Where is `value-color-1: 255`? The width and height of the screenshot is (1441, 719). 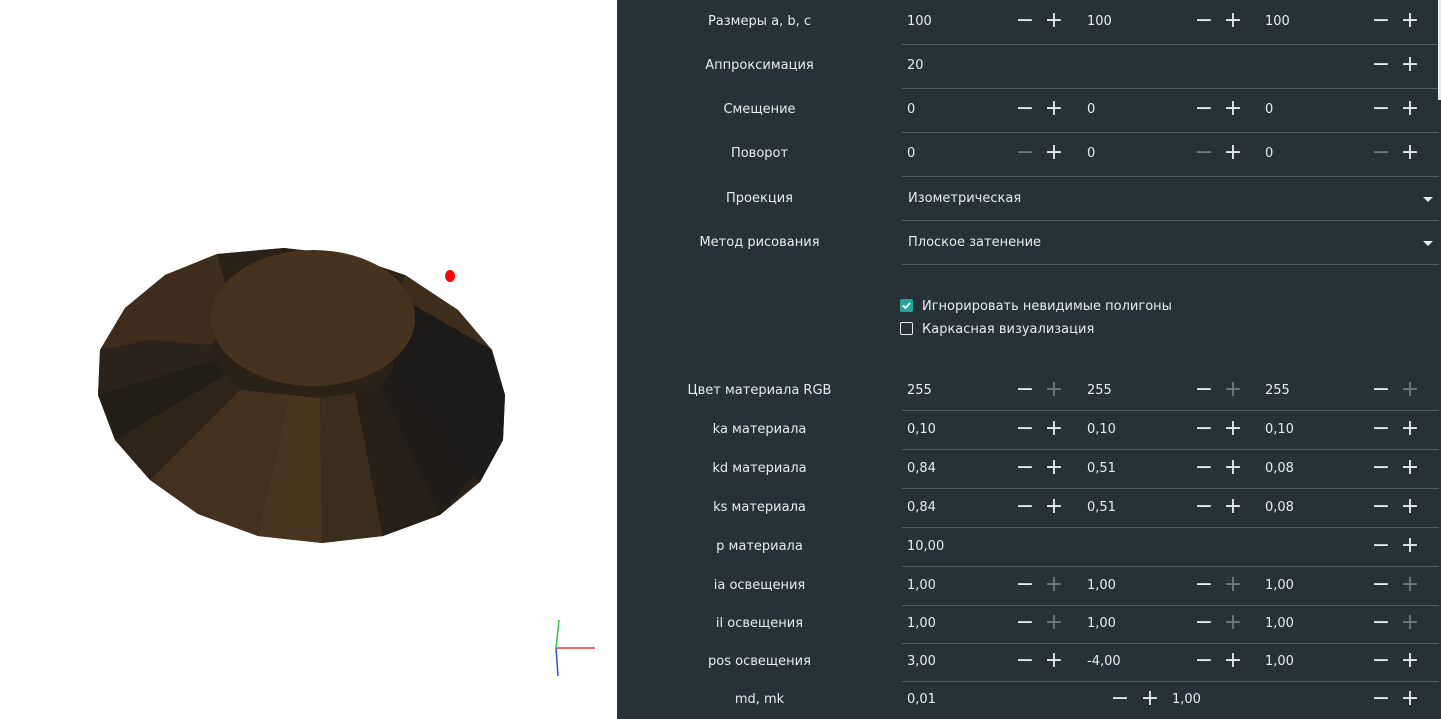 value-color-1: 255 is located at coordinates (919, 390).